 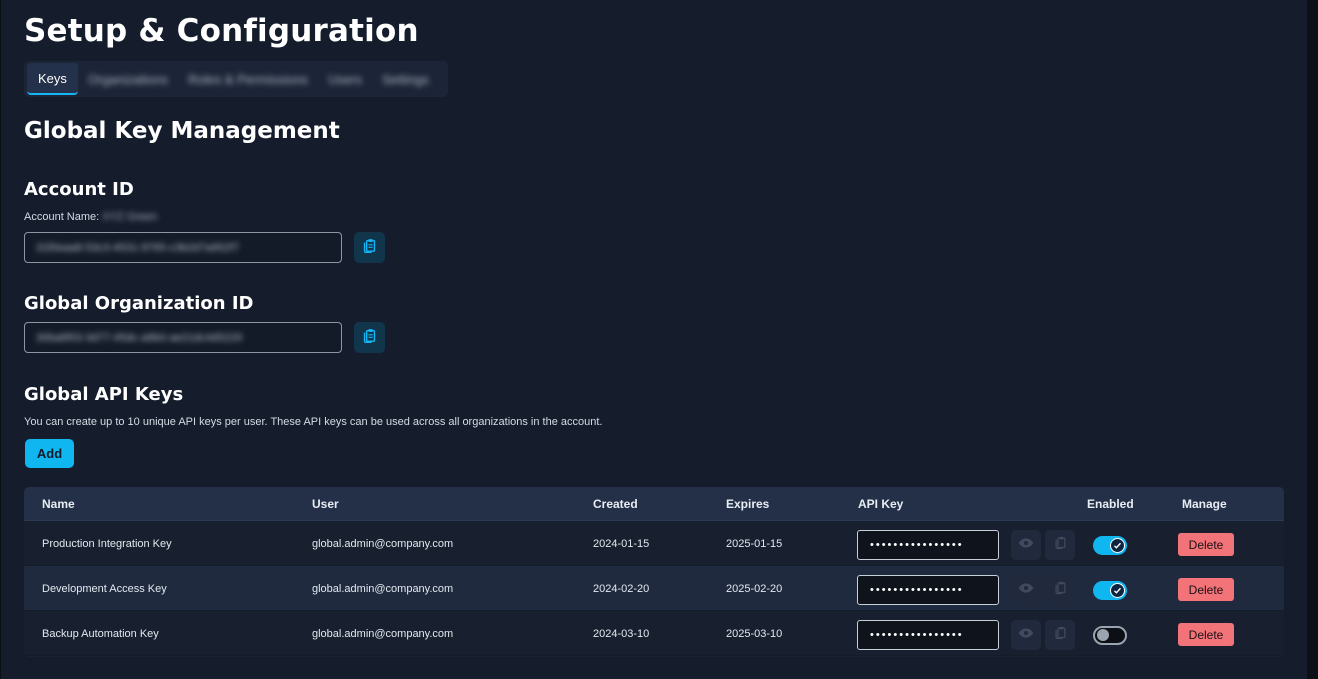 I want to click on window-edge, so click(x=1312, y=339).